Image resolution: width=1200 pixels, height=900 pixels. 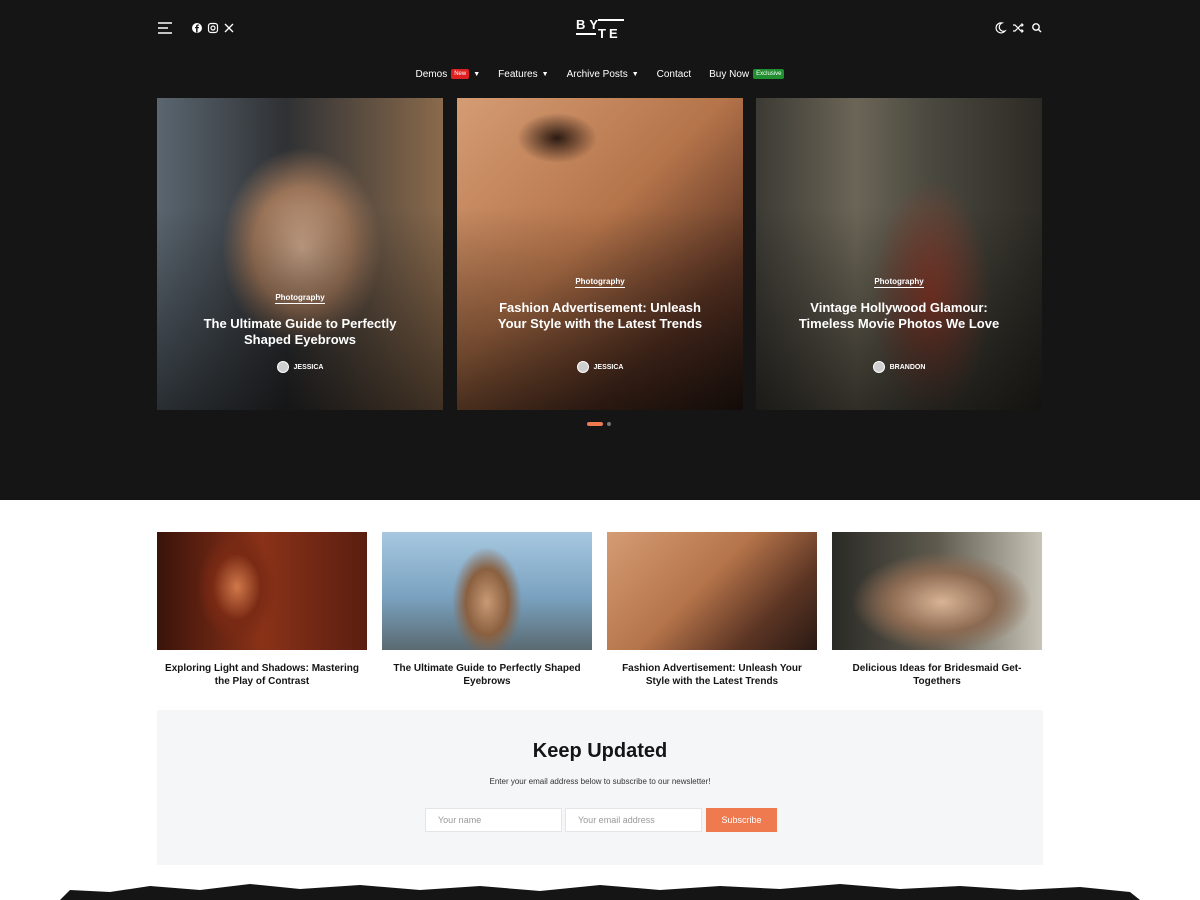 What do you see at coordinates (1000, 28) in the screenshot?
I see `moon-icon` at bounding box center [1000, 28].